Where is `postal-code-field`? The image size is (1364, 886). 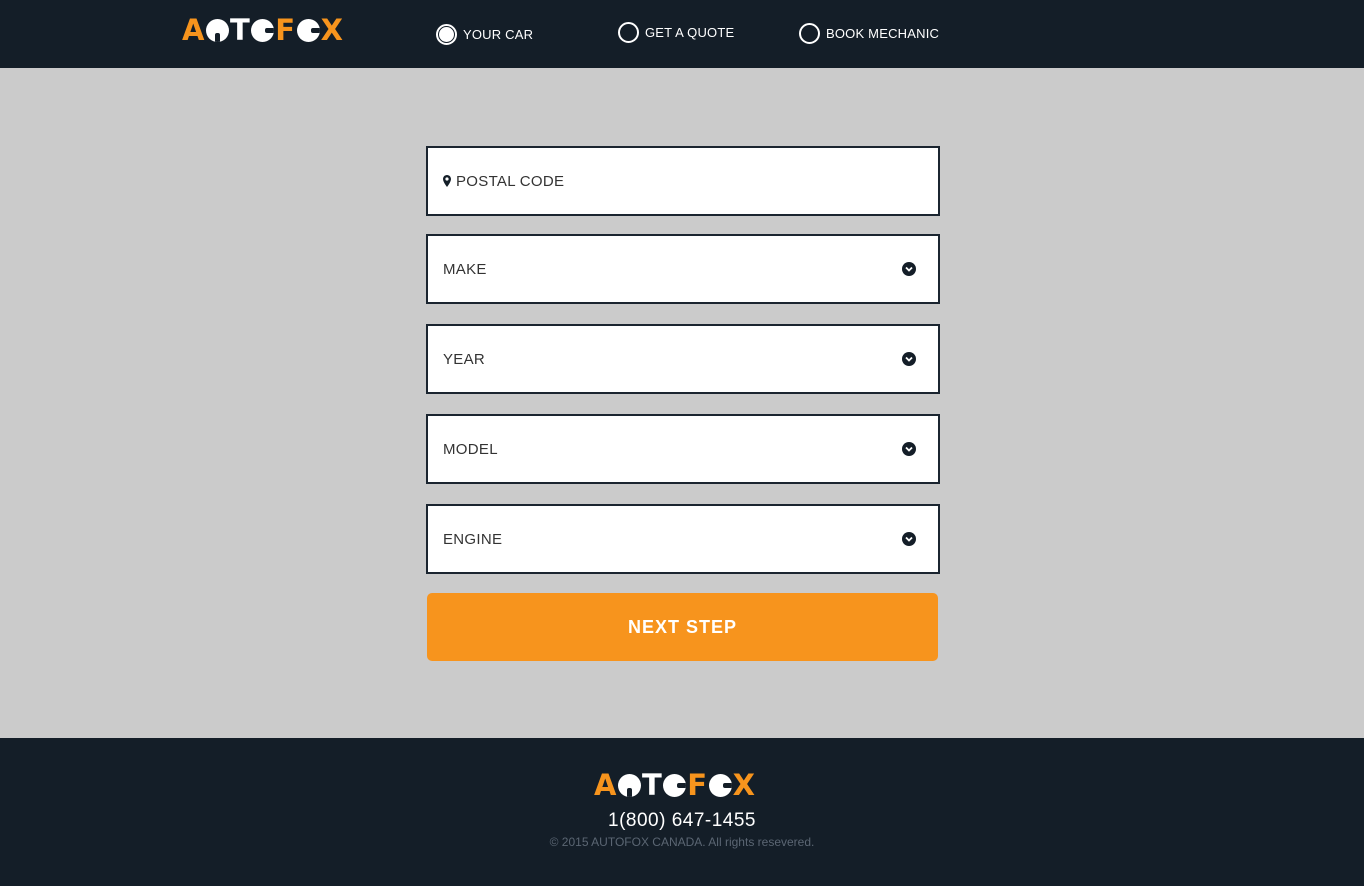 postal-code-field is located at coordinates (683, 181).